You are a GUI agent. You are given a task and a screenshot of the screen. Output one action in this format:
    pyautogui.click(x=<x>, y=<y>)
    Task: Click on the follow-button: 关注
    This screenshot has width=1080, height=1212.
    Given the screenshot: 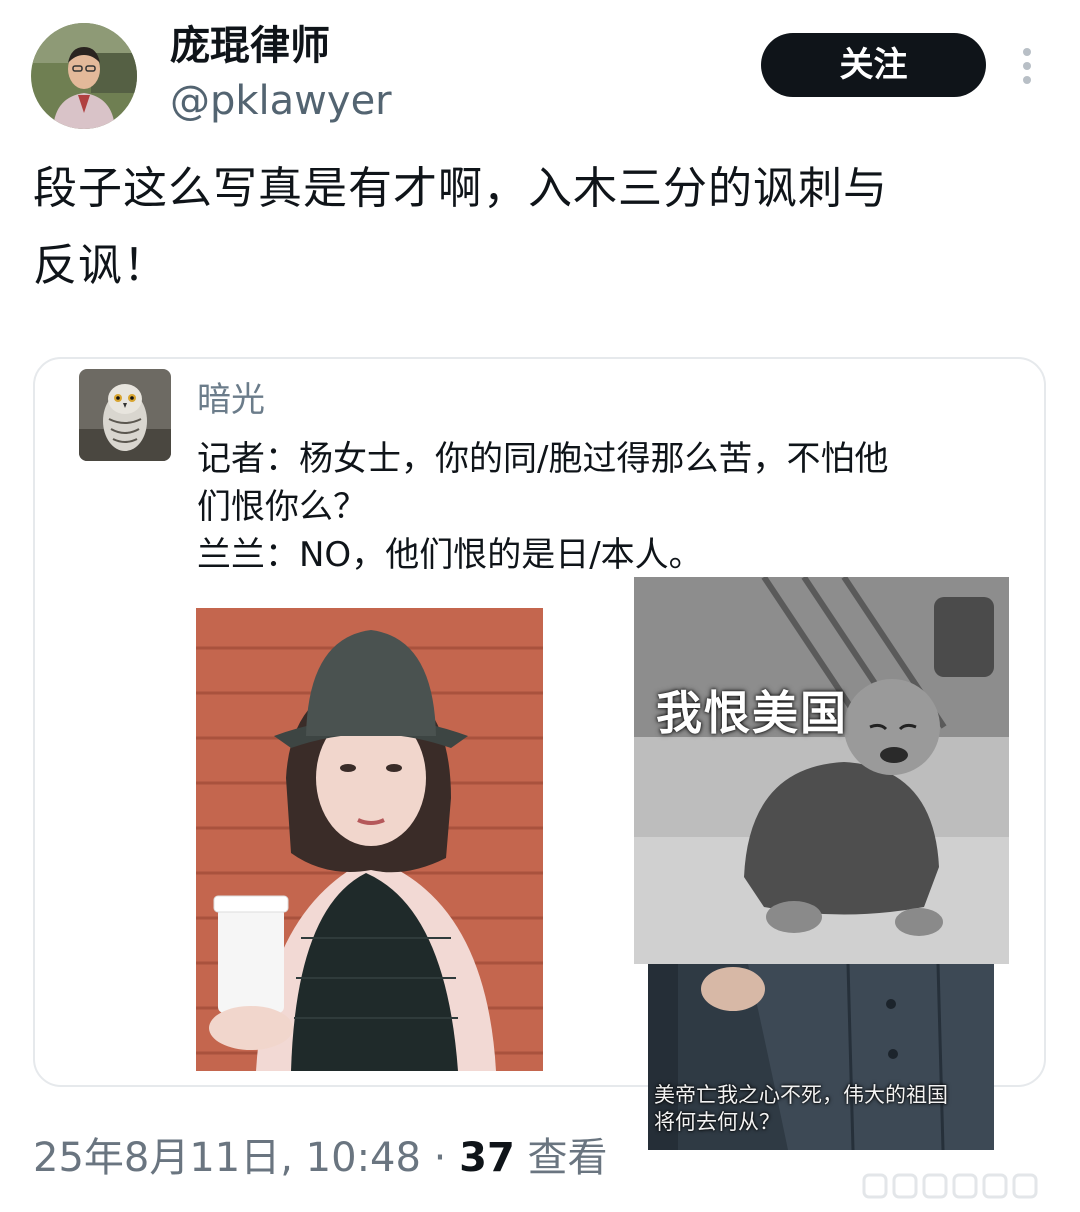 What is the action you would take?
    pyautogui.click(x=873, y=65)
    